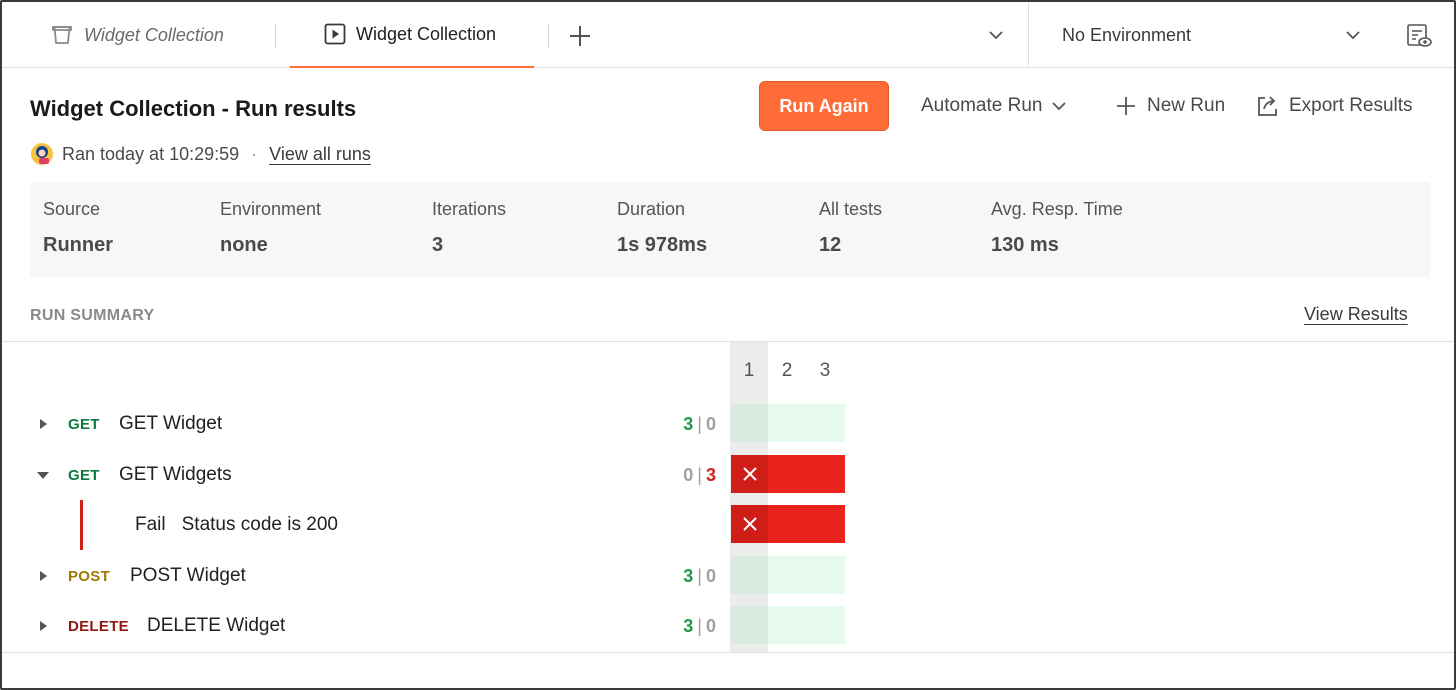 This screenshot has width=1456, height=690. What do you see at coordinates (175, 474) in the screenshot?
I see `request-name: GET Widgets` at bounding box center [175, 474].